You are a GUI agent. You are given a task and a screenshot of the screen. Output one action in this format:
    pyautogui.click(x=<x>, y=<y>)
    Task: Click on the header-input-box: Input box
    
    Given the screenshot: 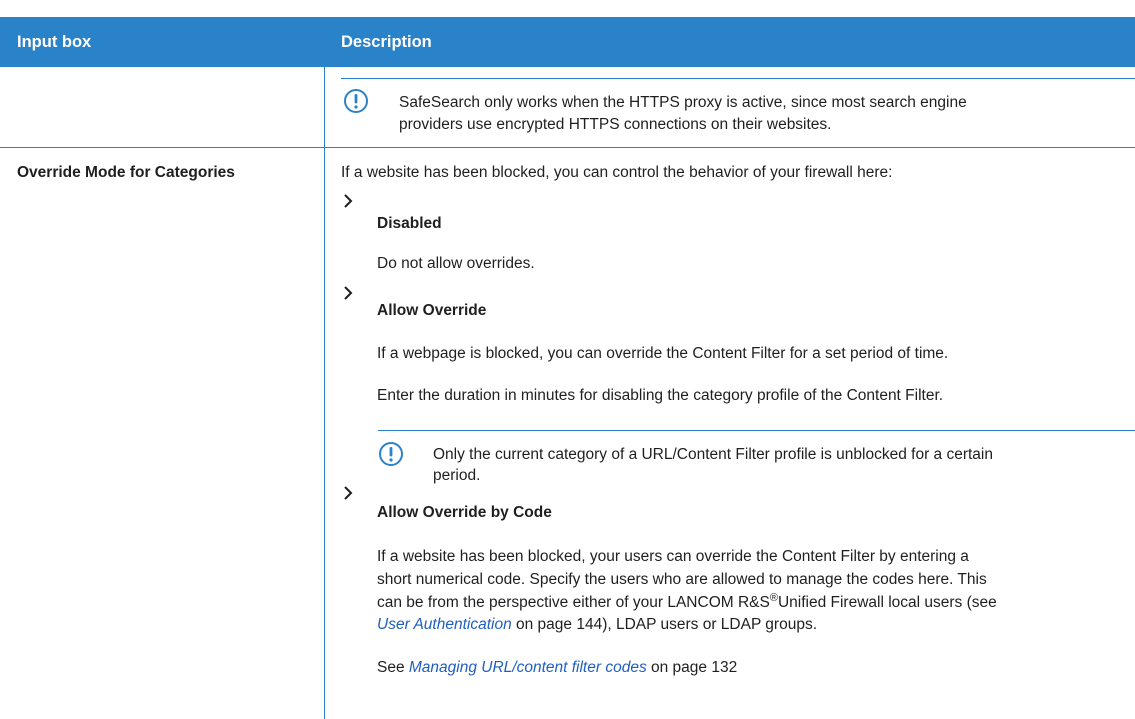 What is the action you would take?
    pyautogui.click(x=54, y=42)
    